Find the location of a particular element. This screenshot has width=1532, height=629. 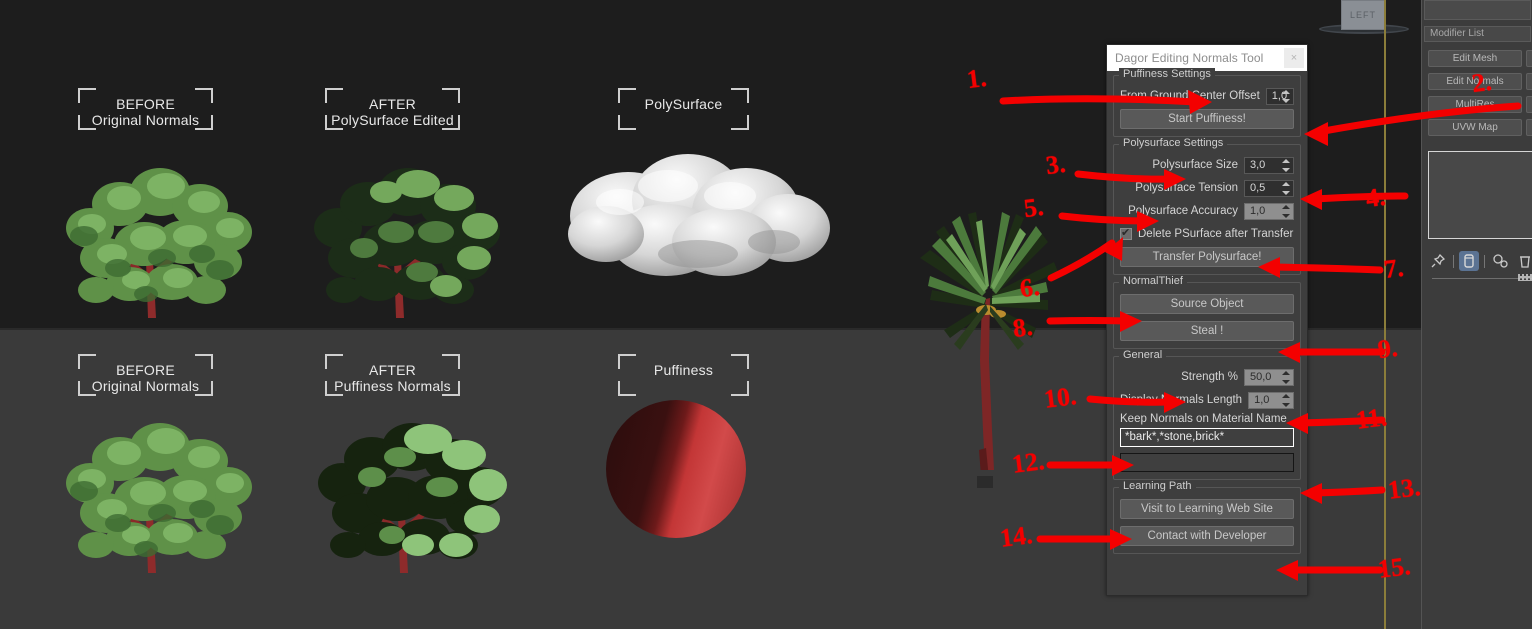

secondary-material-input is located at coordinates (1207, 462).